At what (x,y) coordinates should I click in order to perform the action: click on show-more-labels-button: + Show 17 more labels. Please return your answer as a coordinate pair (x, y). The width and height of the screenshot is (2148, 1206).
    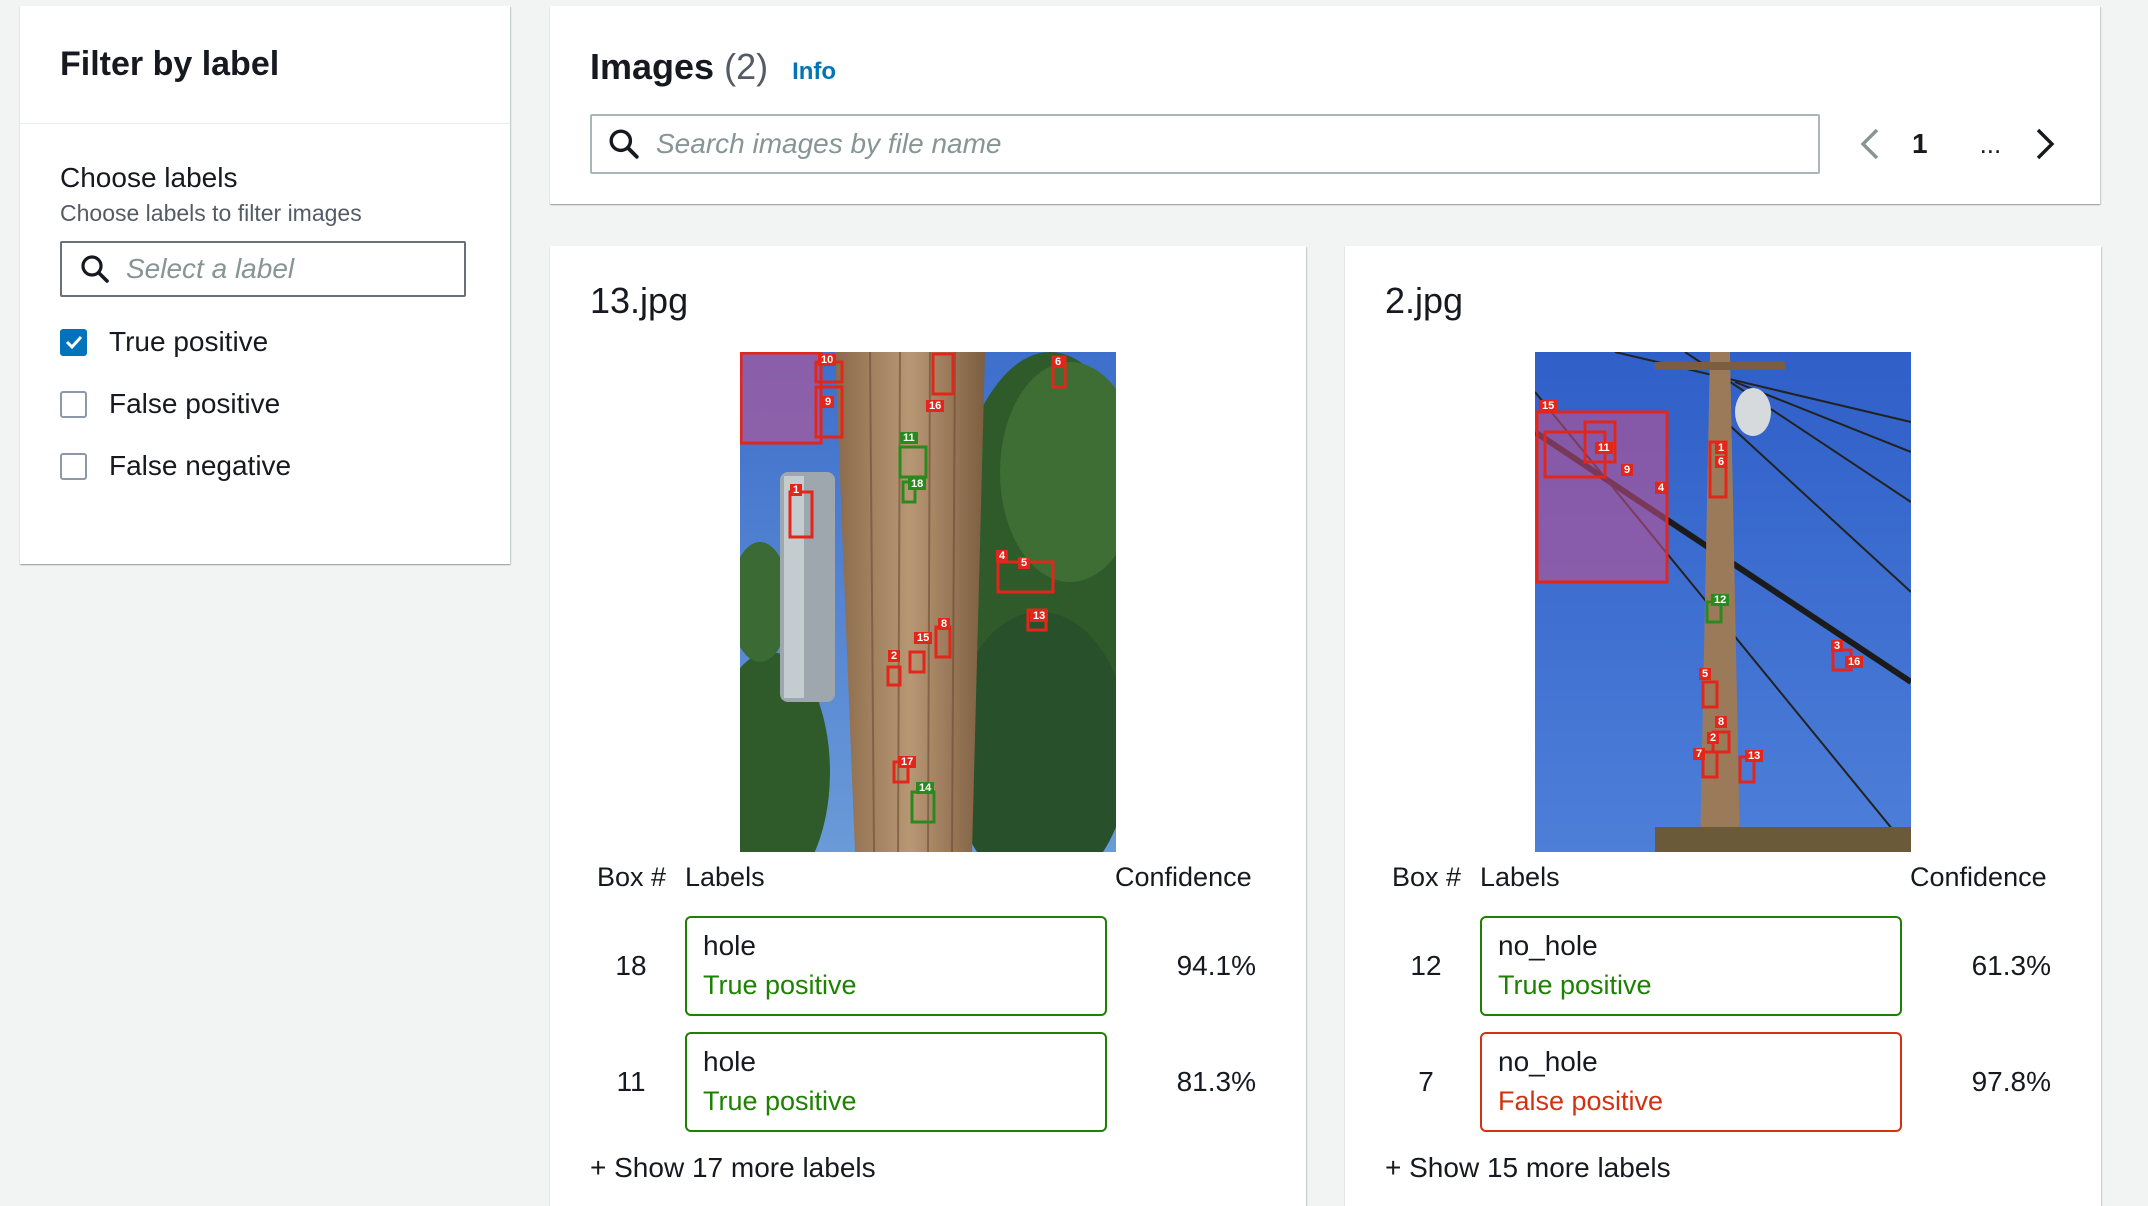
    Looking at the image, I should click on (733, 1168).